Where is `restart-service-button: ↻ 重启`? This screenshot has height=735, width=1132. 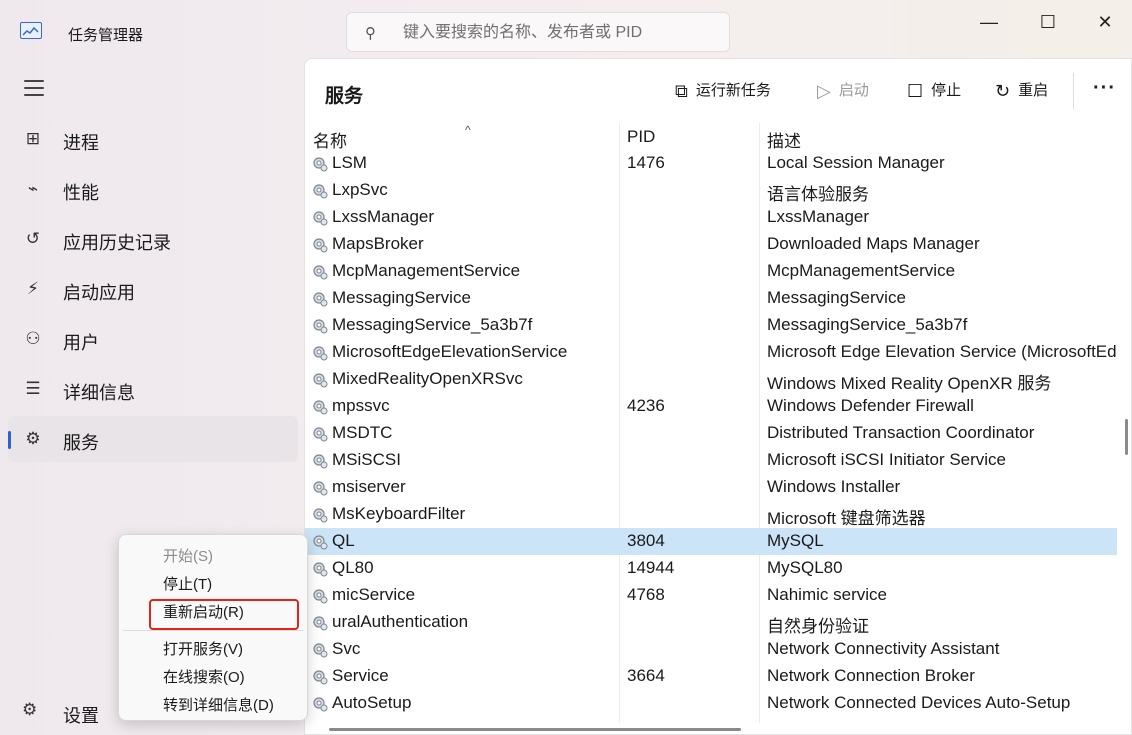 restart-service-button: ↻ 重启 is located at coordinates (1021, 91).